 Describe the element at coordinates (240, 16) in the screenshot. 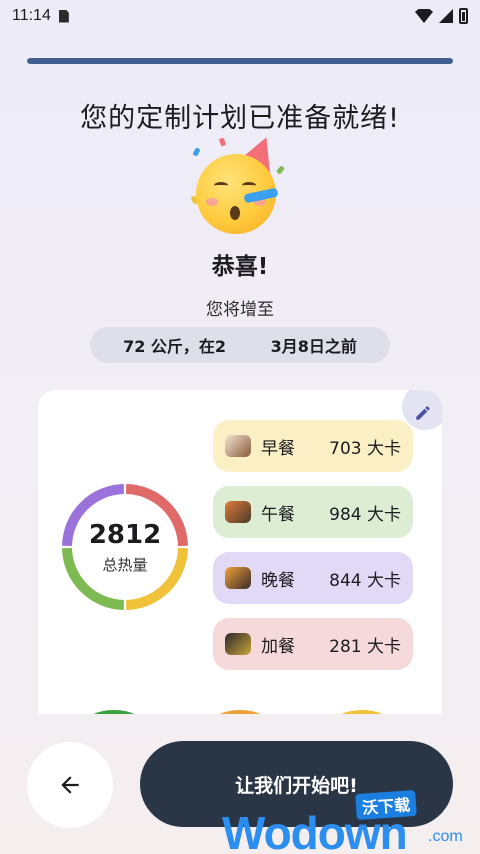

I see `status-bar: 11:14` at that location.